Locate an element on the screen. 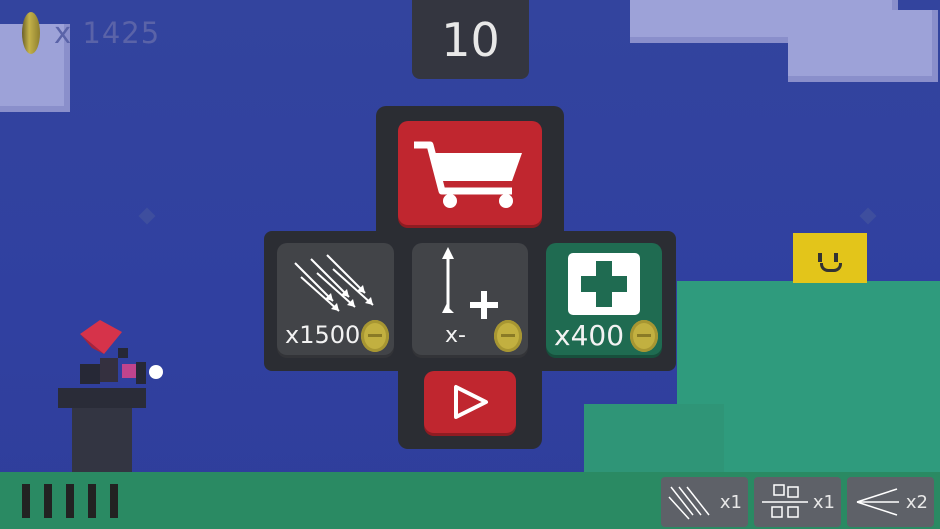 This screenshot has height=529, width=940. tower is located at coordinates (102, 438).